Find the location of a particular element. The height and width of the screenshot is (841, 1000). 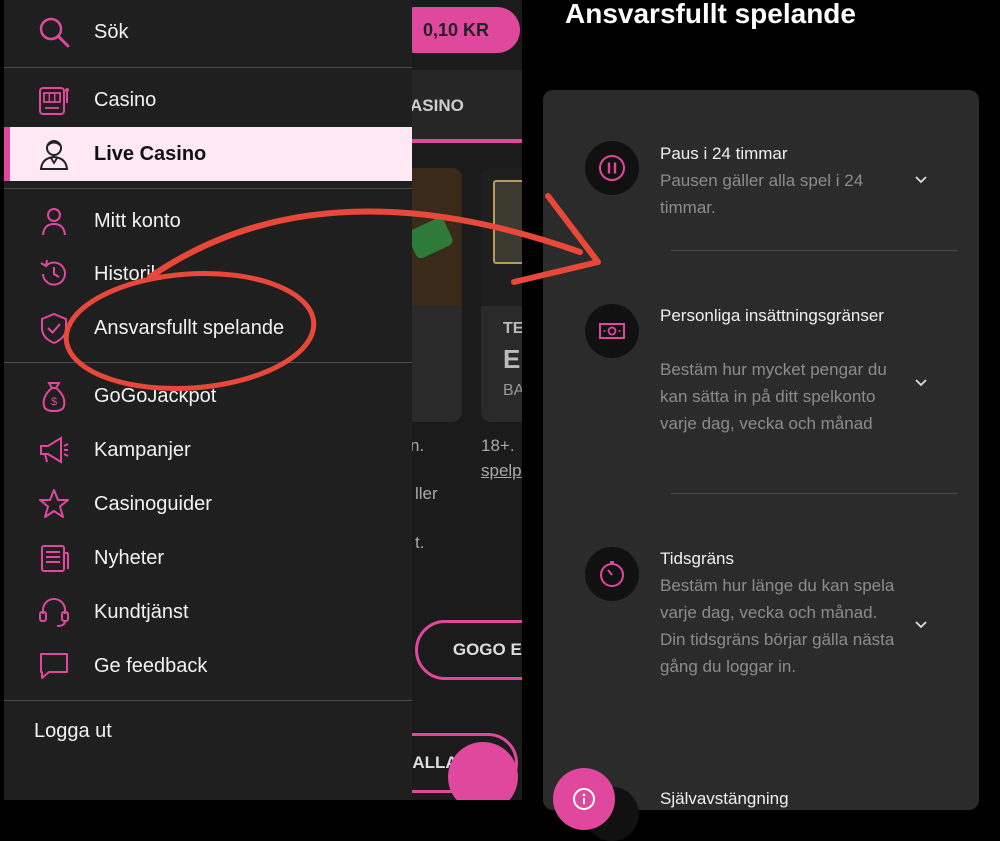

highlight-circle is located at coordinates (190, 331).